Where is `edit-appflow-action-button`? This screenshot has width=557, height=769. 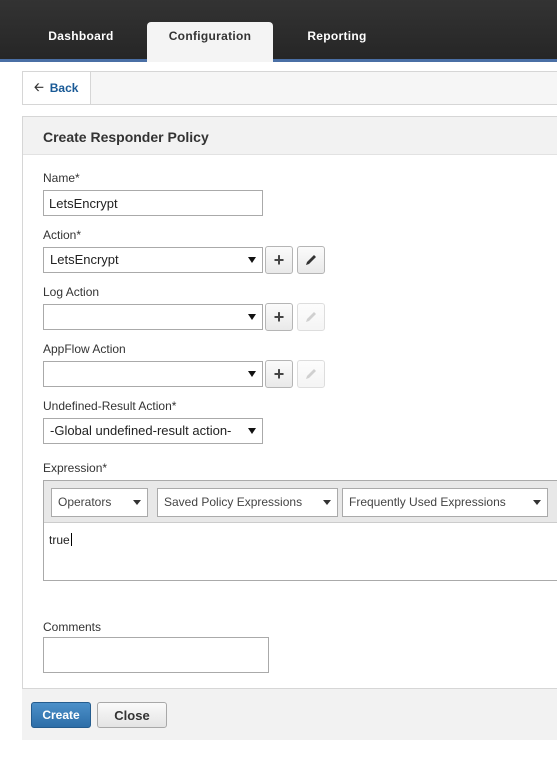 edit-appflow-action-button is located at coordinates (311, 374).